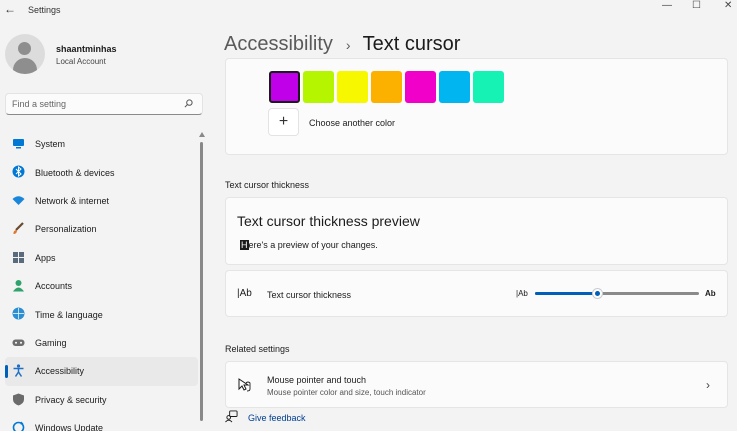 Image resolution: width=737 pixels, height=431 pixels. What do you see at coordinates (44, 10) in the screenshot?
I see `app-title: Settings` at bounding box center [44, 10].